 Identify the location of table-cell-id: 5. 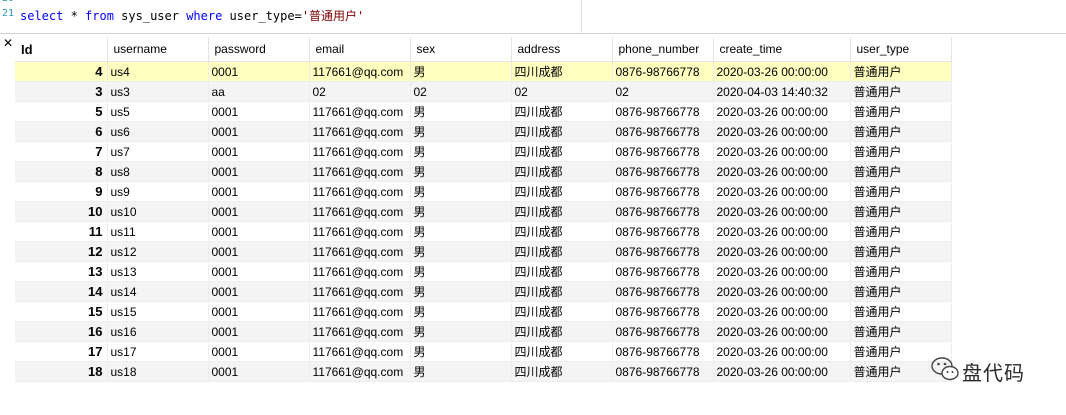
(61, 111).